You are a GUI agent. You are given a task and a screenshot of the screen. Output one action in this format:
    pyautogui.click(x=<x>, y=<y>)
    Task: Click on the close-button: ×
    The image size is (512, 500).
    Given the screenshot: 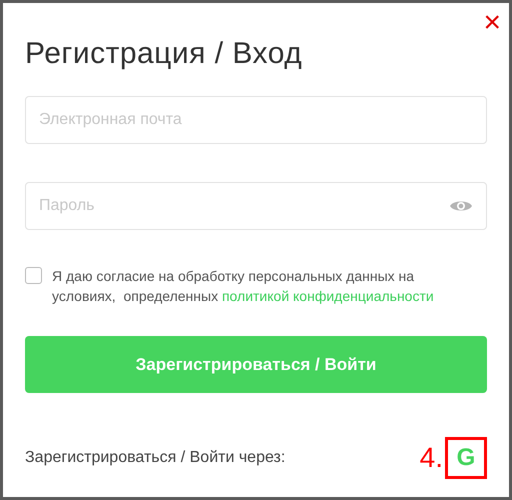 What is the action you would take?
    pyautogui.click(x=492, y=23)
    